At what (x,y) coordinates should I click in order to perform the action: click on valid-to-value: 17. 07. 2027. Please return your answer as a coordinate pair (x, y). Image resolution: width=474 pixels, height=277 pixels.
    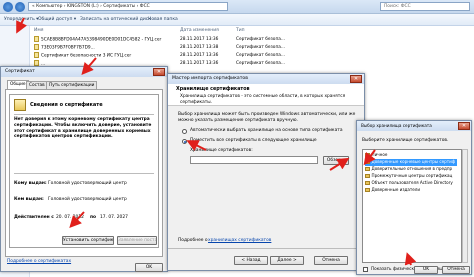
    Looking at the image, I should click on (114, 217).